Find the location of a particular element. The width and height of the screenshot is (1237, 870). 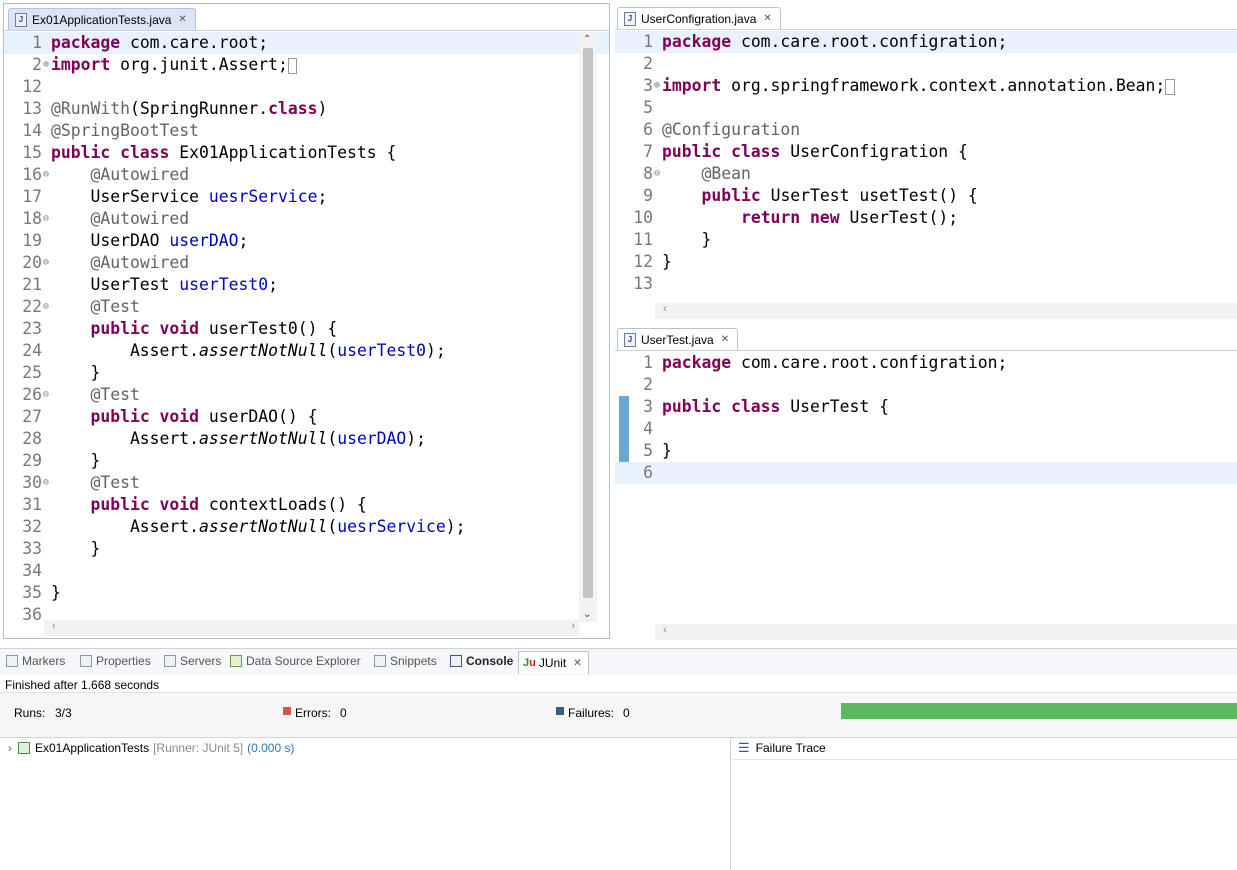

tab-userconfigration: J UserConfigration.java ✕ is located at coordinates (699, 18).